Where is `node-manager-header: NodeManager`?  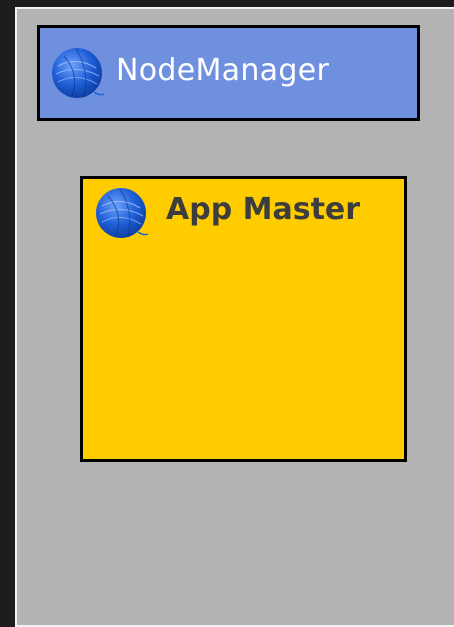 node-manager-header: NodeManager is located at coordinates (228, 73).